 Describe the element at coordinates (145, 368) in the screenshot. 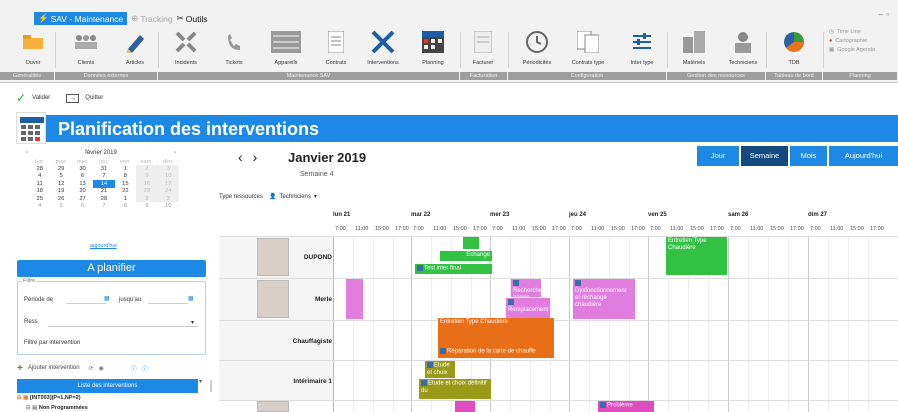

I see `info-icon: ⓘ` at that location.